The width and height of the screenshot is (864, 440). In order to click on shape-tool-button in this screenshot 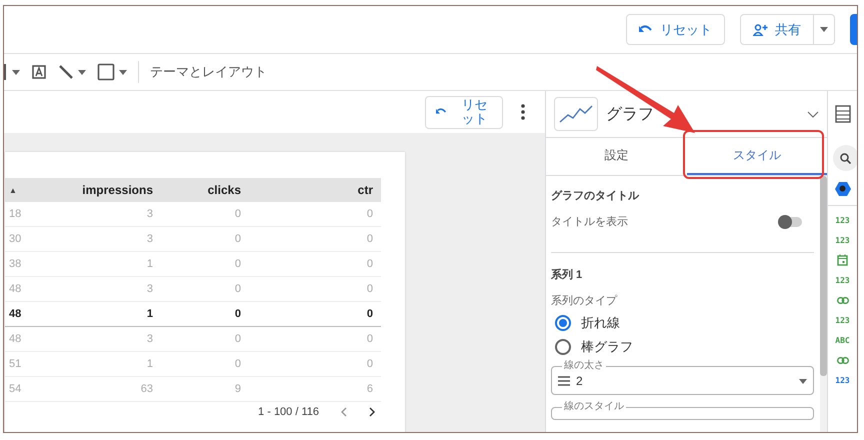, I will do `click(12, 72)`.